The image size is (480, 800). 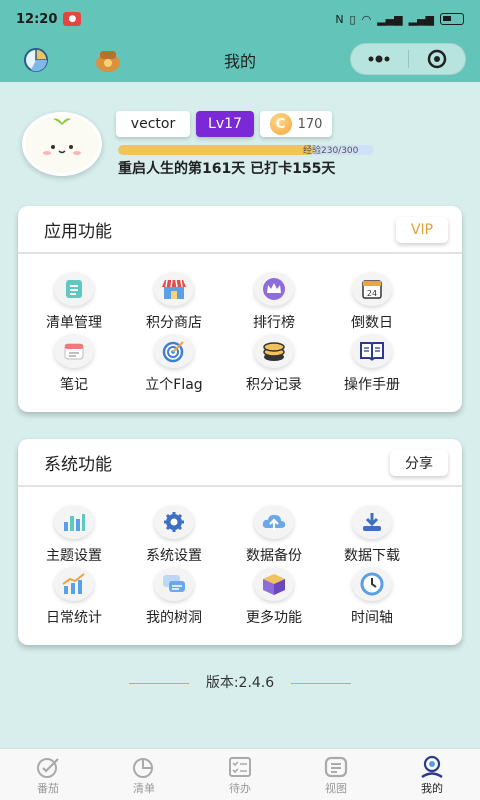 I want to click on signal-icon: ▂▄▆, so click(x=390, y=19).